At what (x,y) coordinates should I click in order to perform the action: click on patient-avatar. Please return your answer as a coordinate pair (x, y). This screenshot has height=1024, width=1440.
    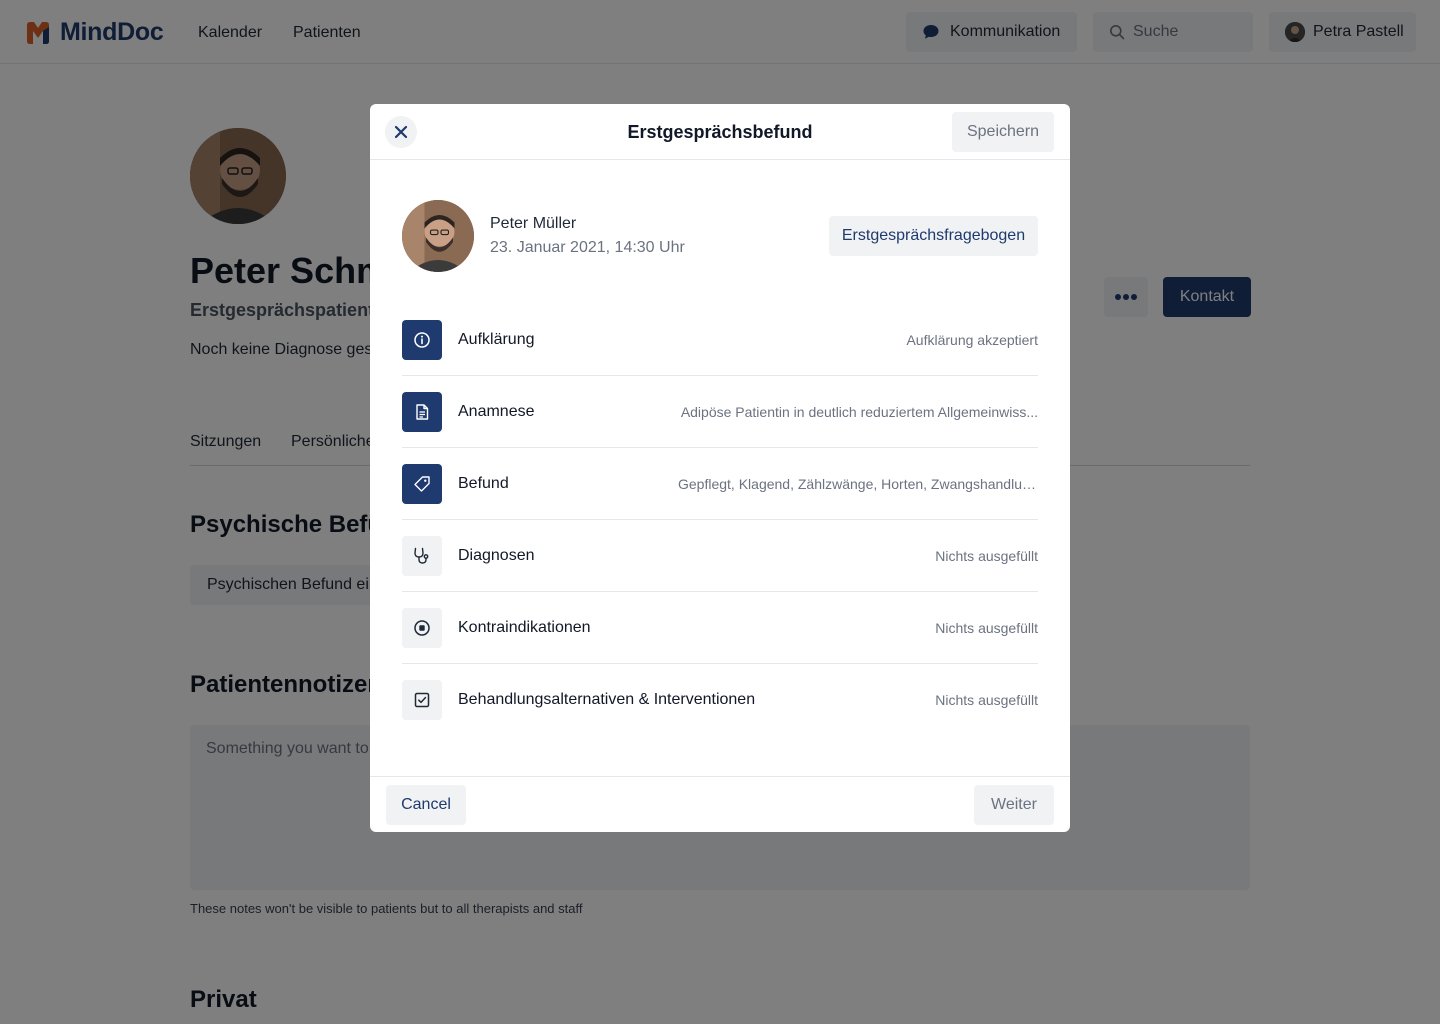
    Looking at the image, I should click on (438, 236).